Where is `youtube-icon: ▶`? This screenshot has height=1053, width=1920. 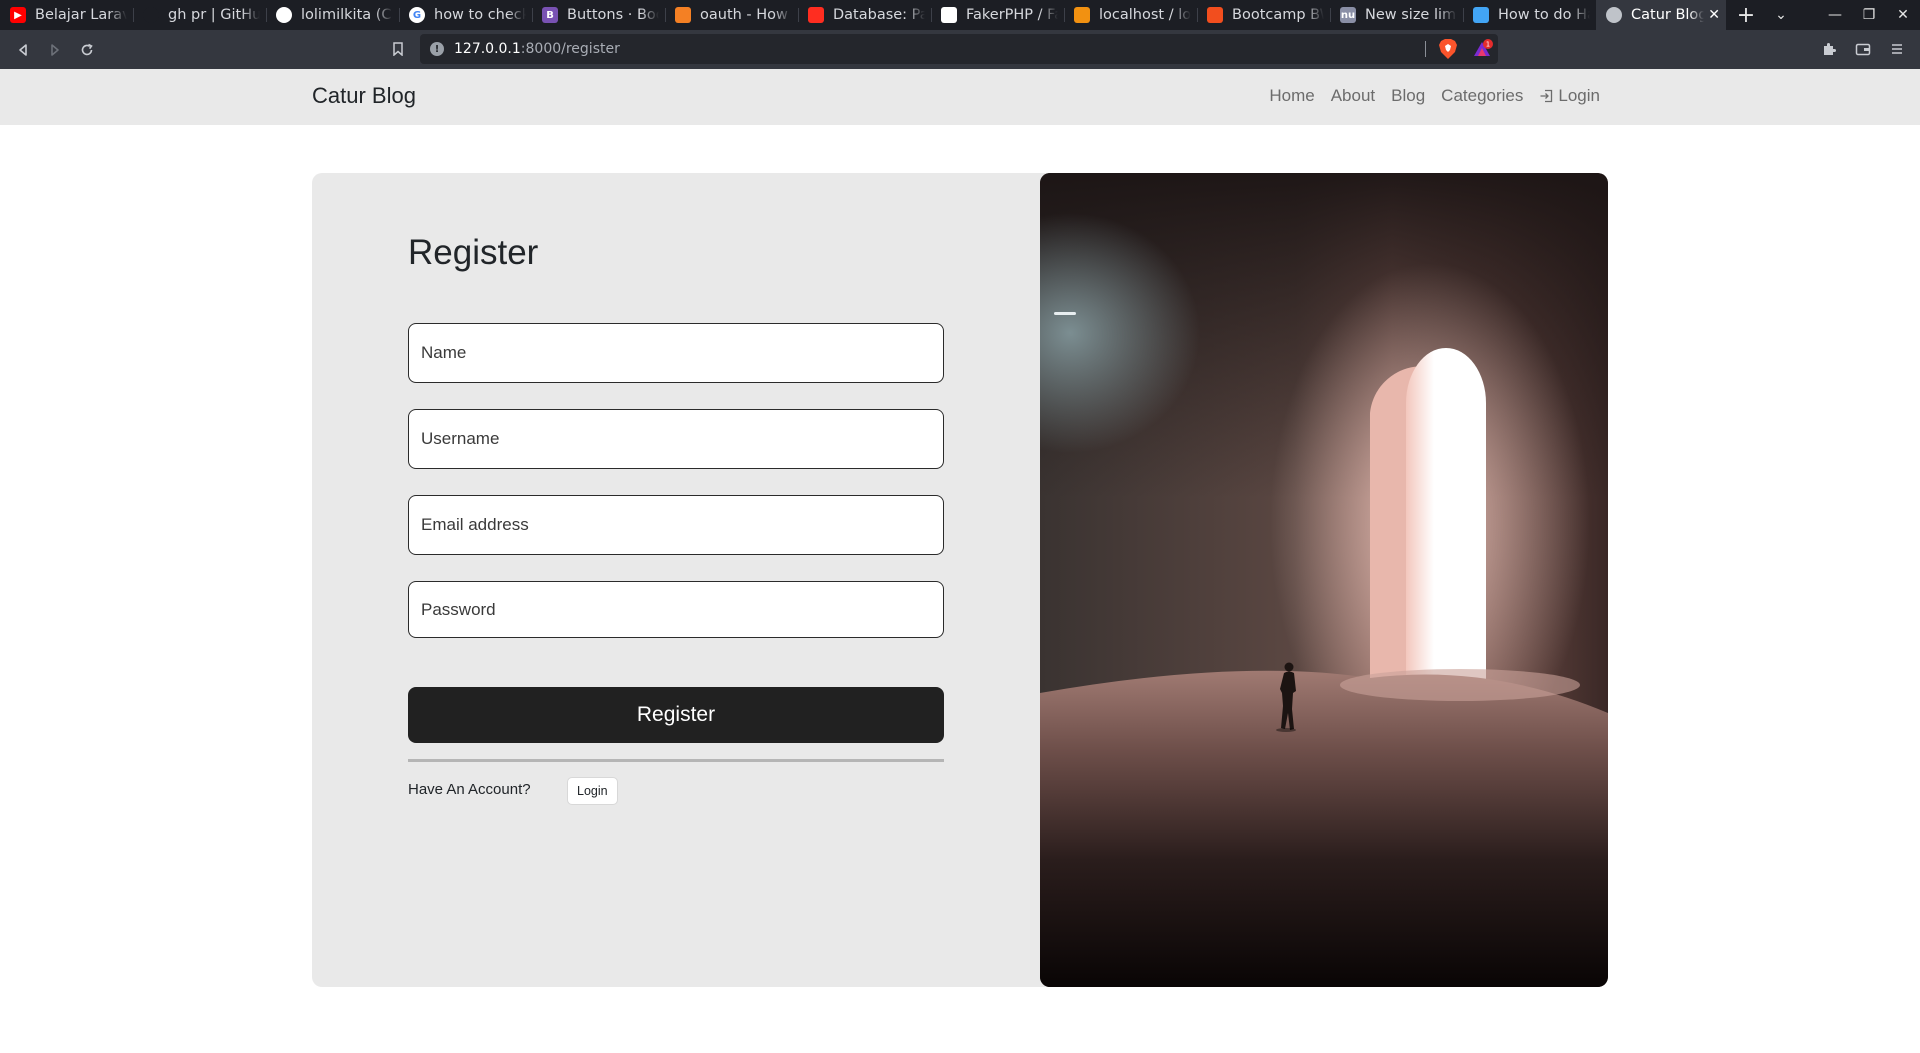
youtube-icon: ▶ is located at coordinates (18, 15).